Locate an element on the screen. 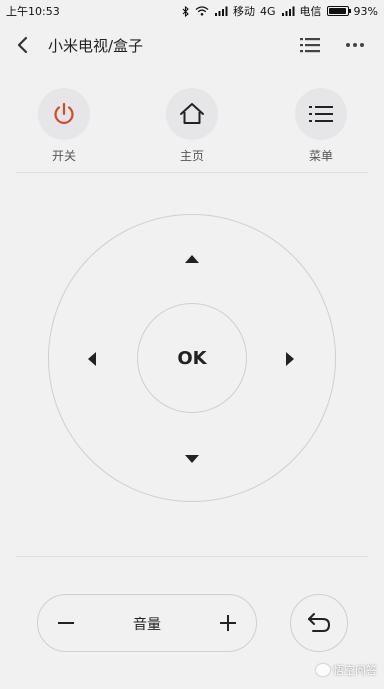 The height and width of the screenshot is (689, 384). dpad-left is located at coordinates (92, 359).